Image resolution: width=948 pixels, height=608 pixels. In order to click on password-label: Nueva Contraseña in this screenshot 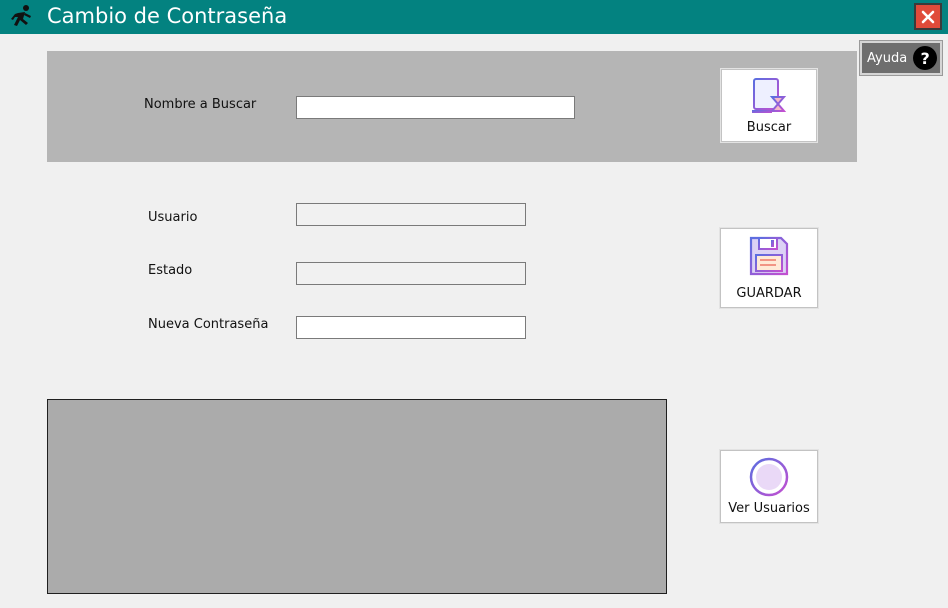, I will do `click(208, 324)`.